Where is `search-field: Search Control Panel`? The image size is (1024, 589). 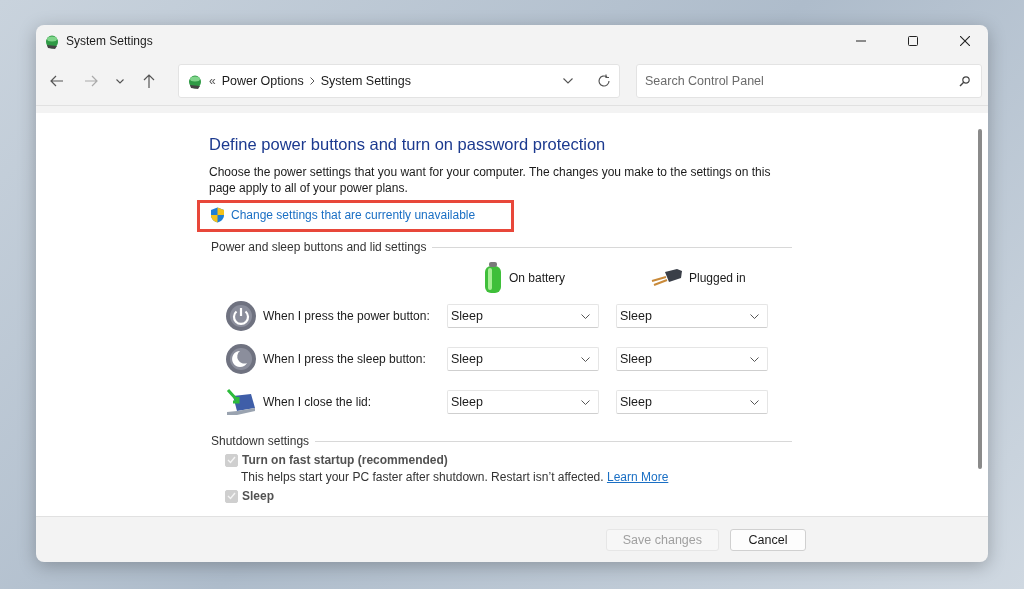
search-field: Search Control Panel is located at coordinates (809, 81).